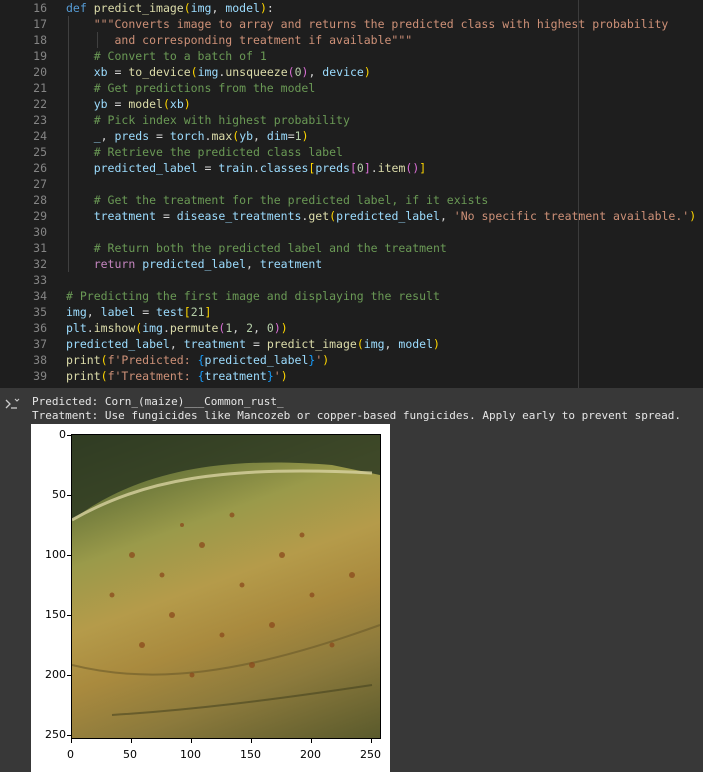  I want to click on line-number: 35, so click(40, 312).